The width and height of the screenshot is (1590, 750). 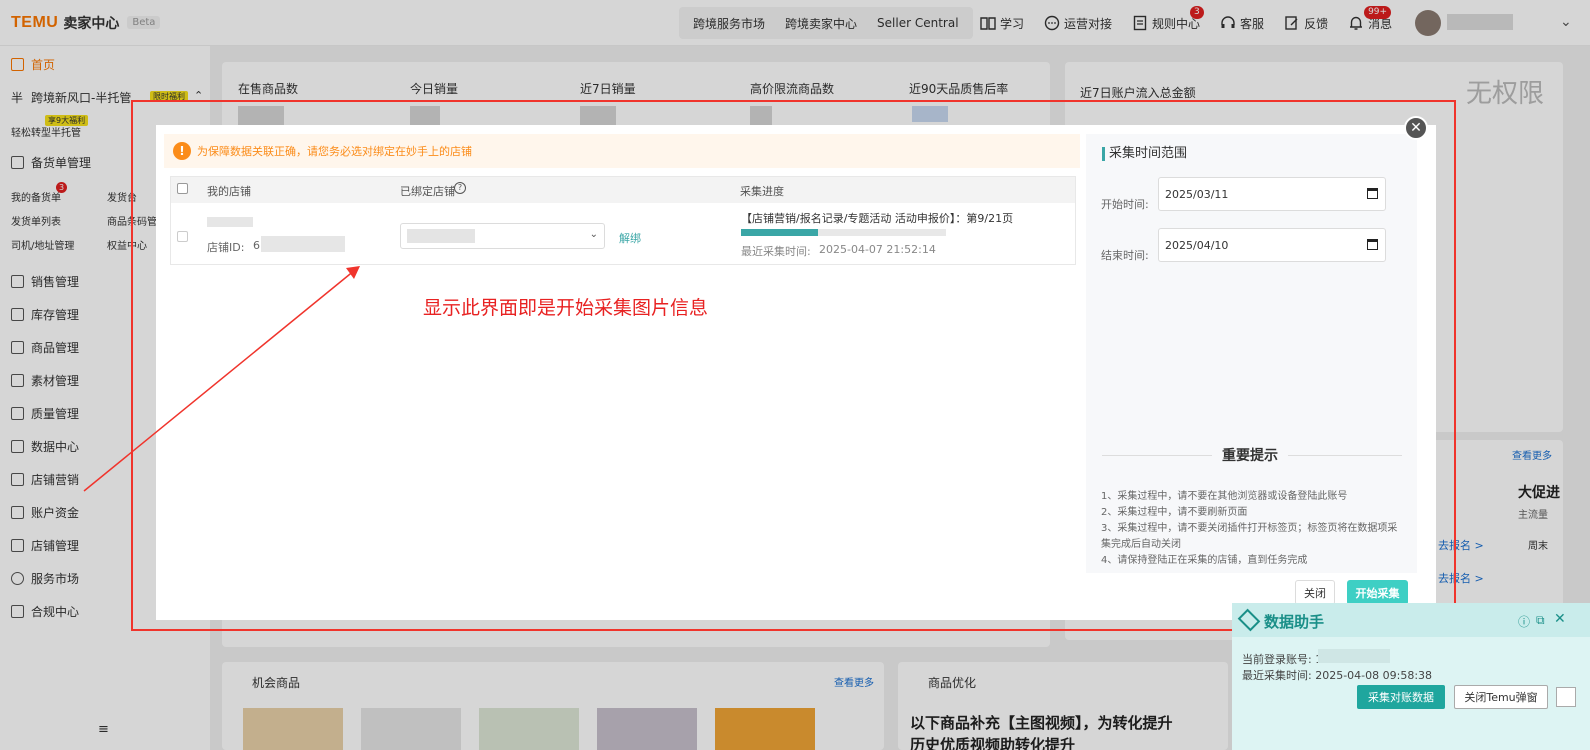 What do you see at coordinates (1501, 697) in the screenshot?
I see `close-temu-popup-button: 关闭Temu弹窗` at bounding box center [1501, 697].